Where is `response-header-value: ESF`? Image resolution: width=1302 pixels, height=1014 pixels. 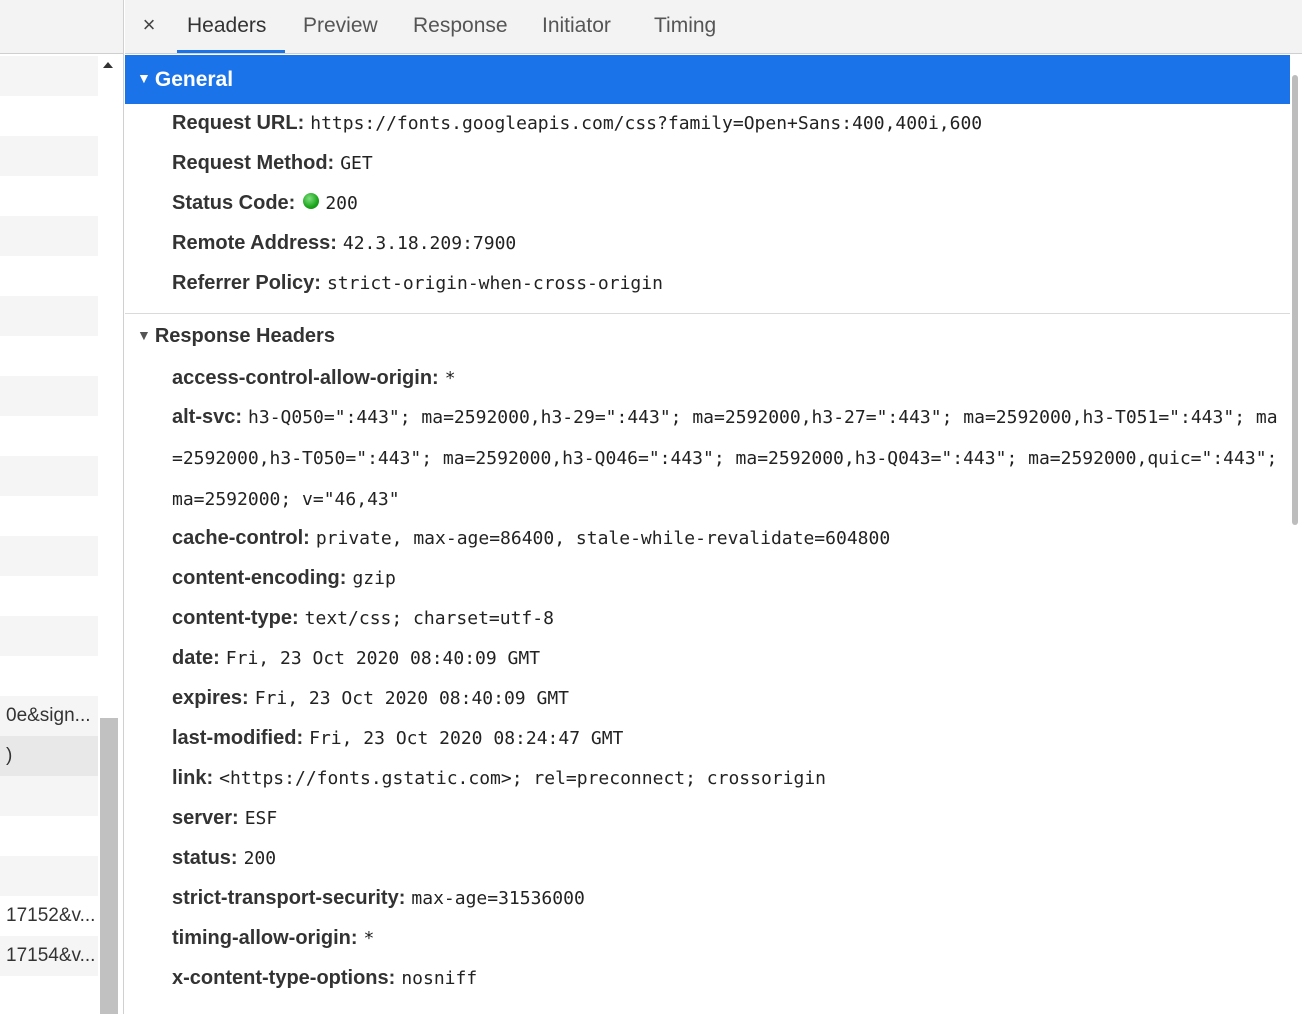 response-header-value: ESF is located at coordinates (261, 818).